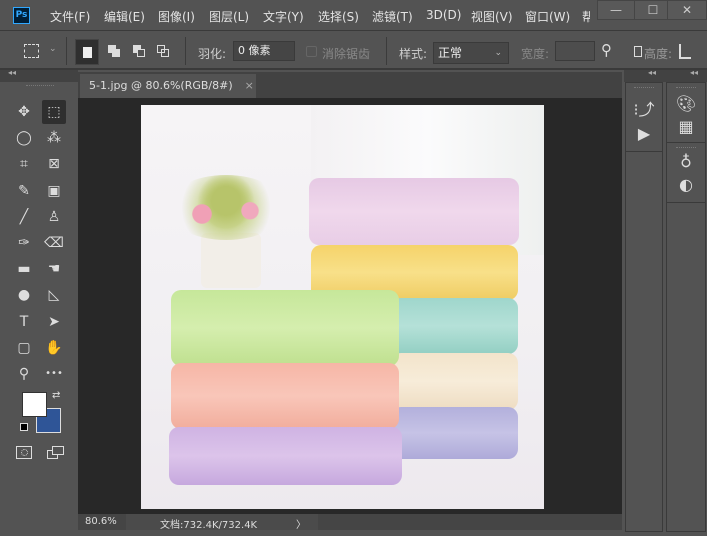 The height and width of the screenshot is (536, 707). Describe the element at coordinates (586, 16) in the screenshot. I see `menu-help: 帮` at that location.